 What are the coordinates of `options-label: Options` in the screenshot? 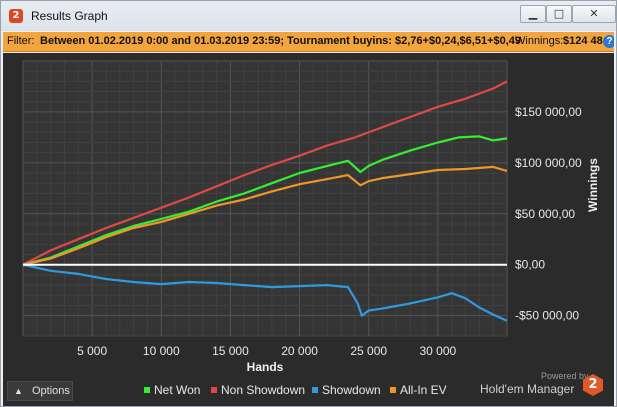 It's located at (51, 391).